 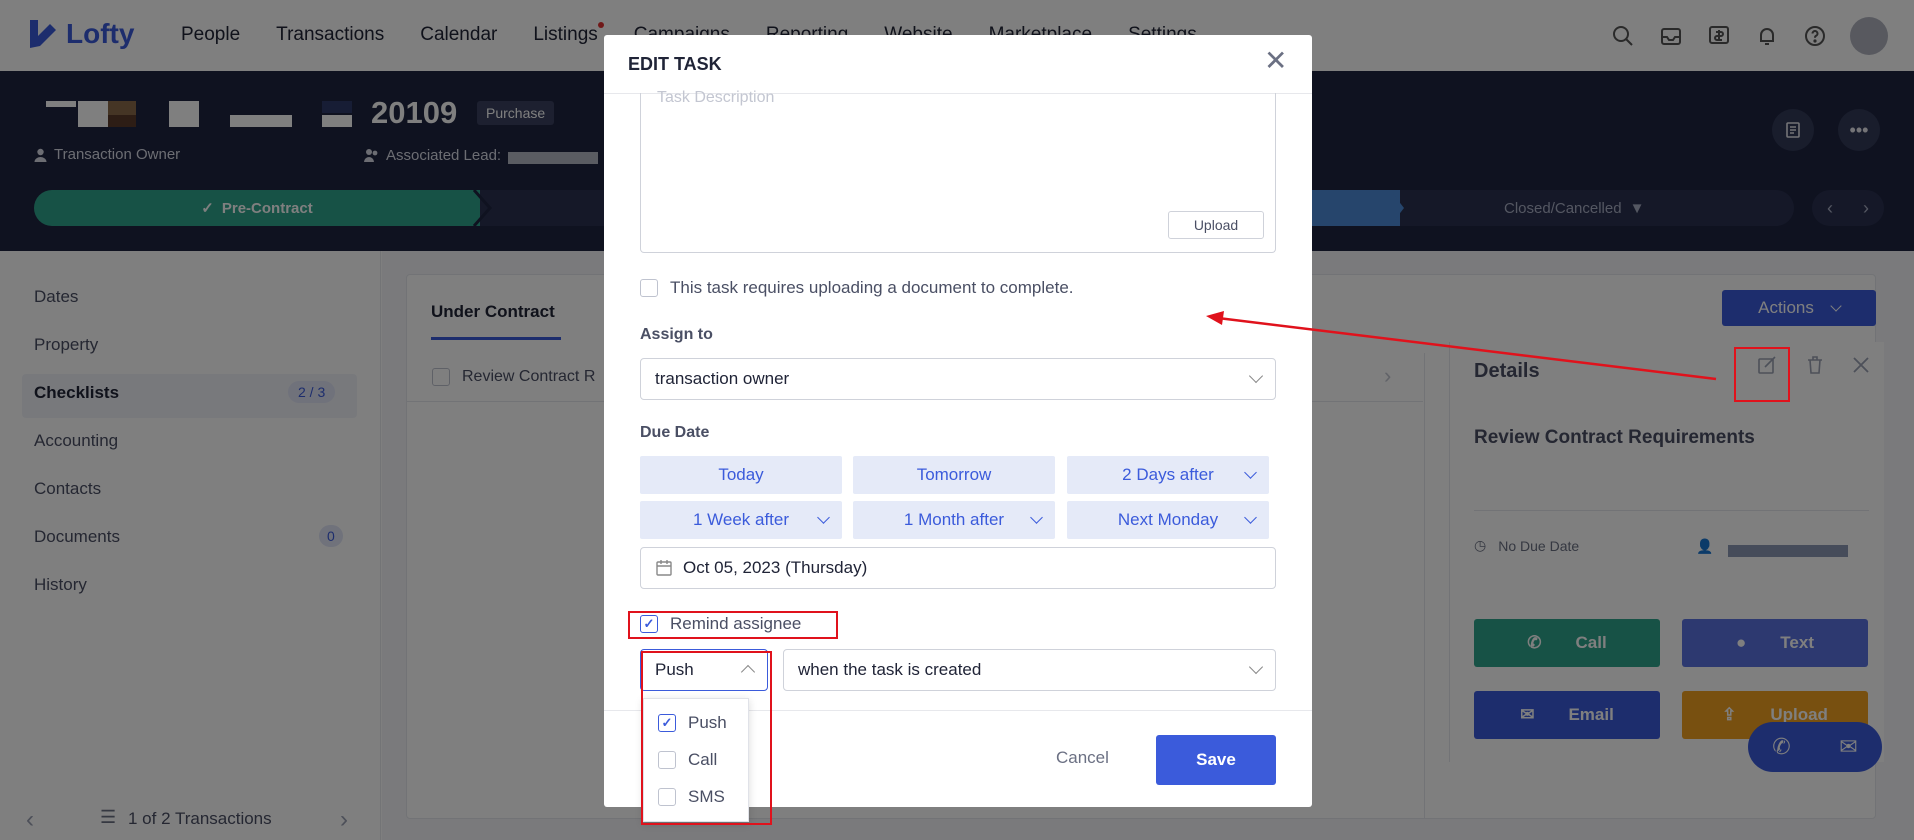 I want to click on close-icon: ✕, so click(x=1275, y=61).